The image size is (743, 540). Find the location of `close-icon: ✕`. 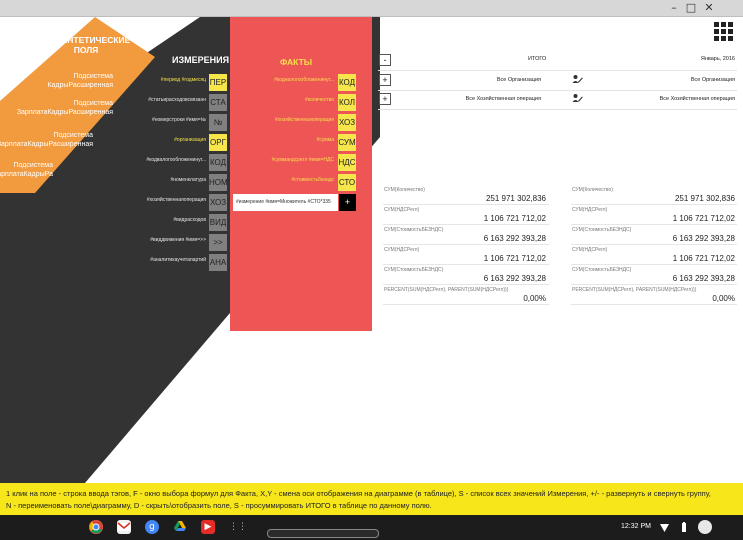

close-icon: ✕ is located at coordinates (709, 8).